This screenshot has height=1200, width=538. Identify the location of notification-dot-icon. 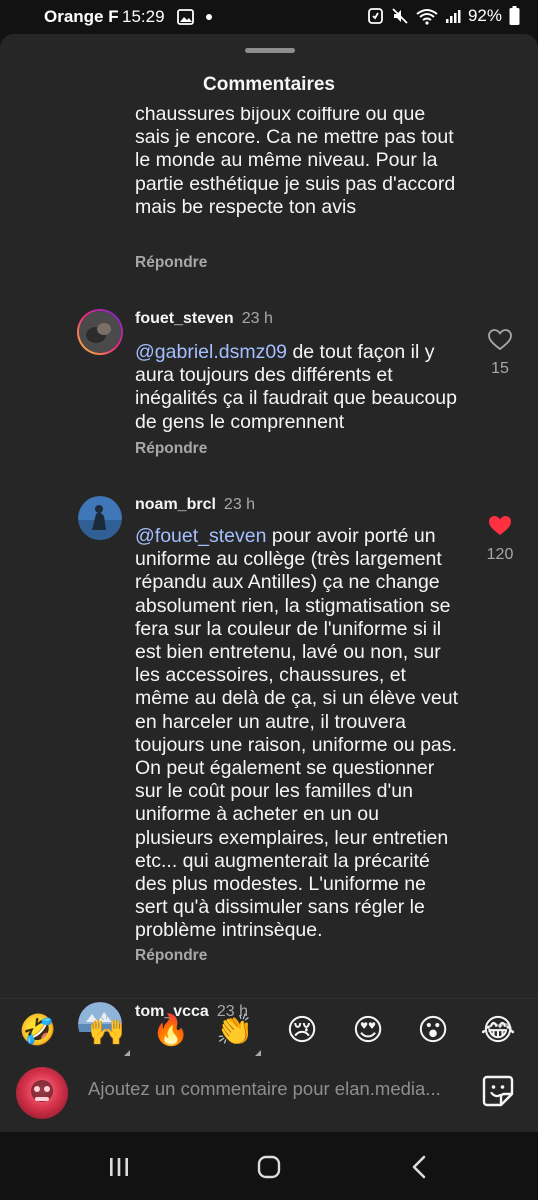
(209, 17).